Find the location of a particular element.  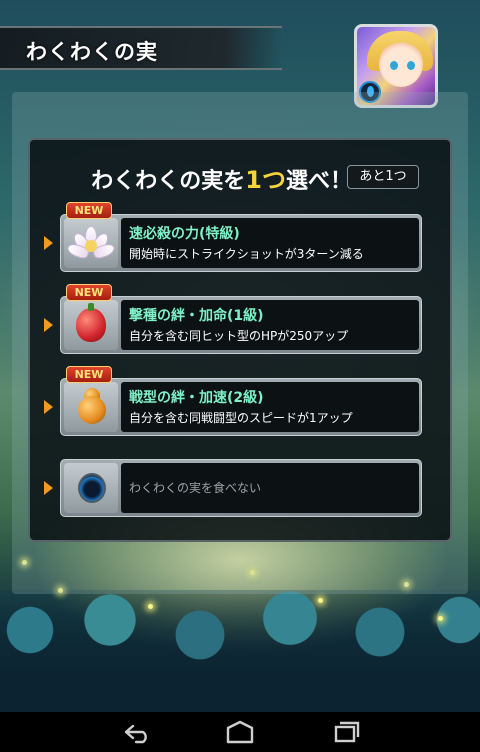

option-title: 戦型の絆・加速(2級) is located at coordinates (196, 398).